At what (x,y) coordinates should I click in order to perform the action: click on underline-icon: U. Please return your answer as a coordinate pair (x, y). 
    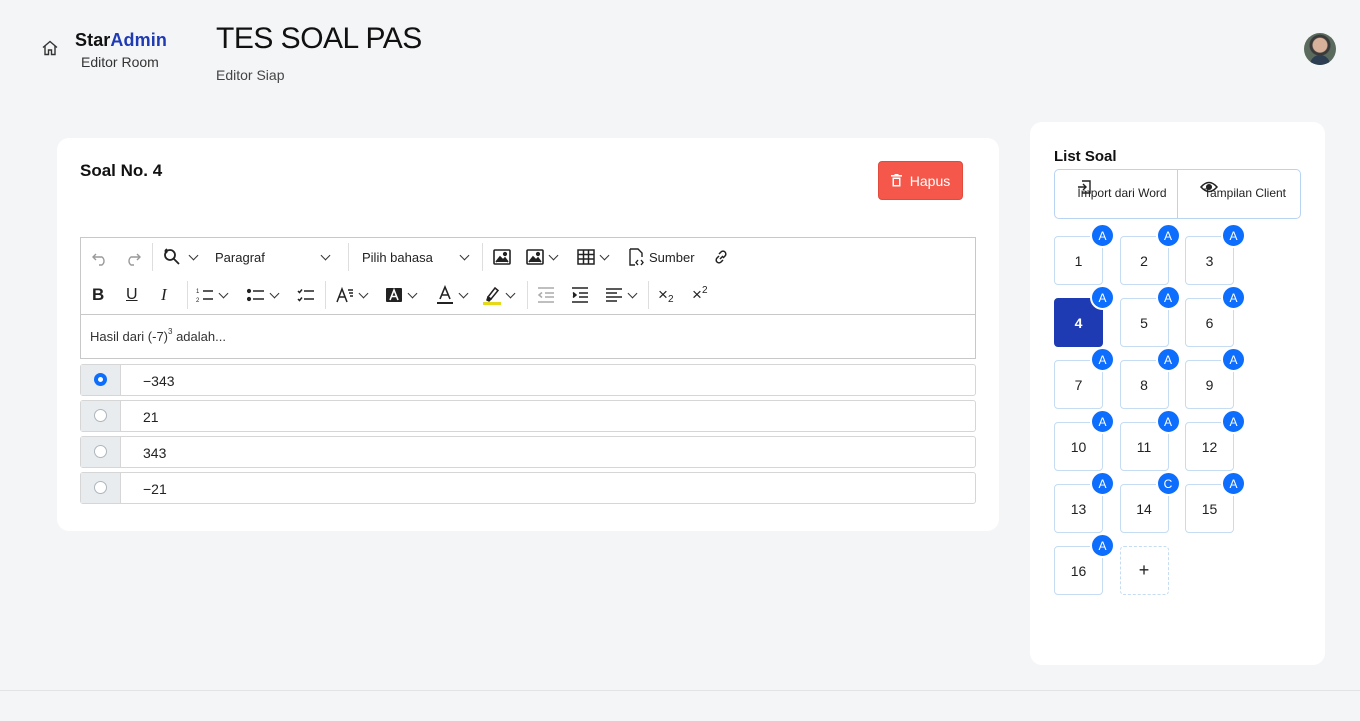
    Looking at the image, I should click on (132, 295).